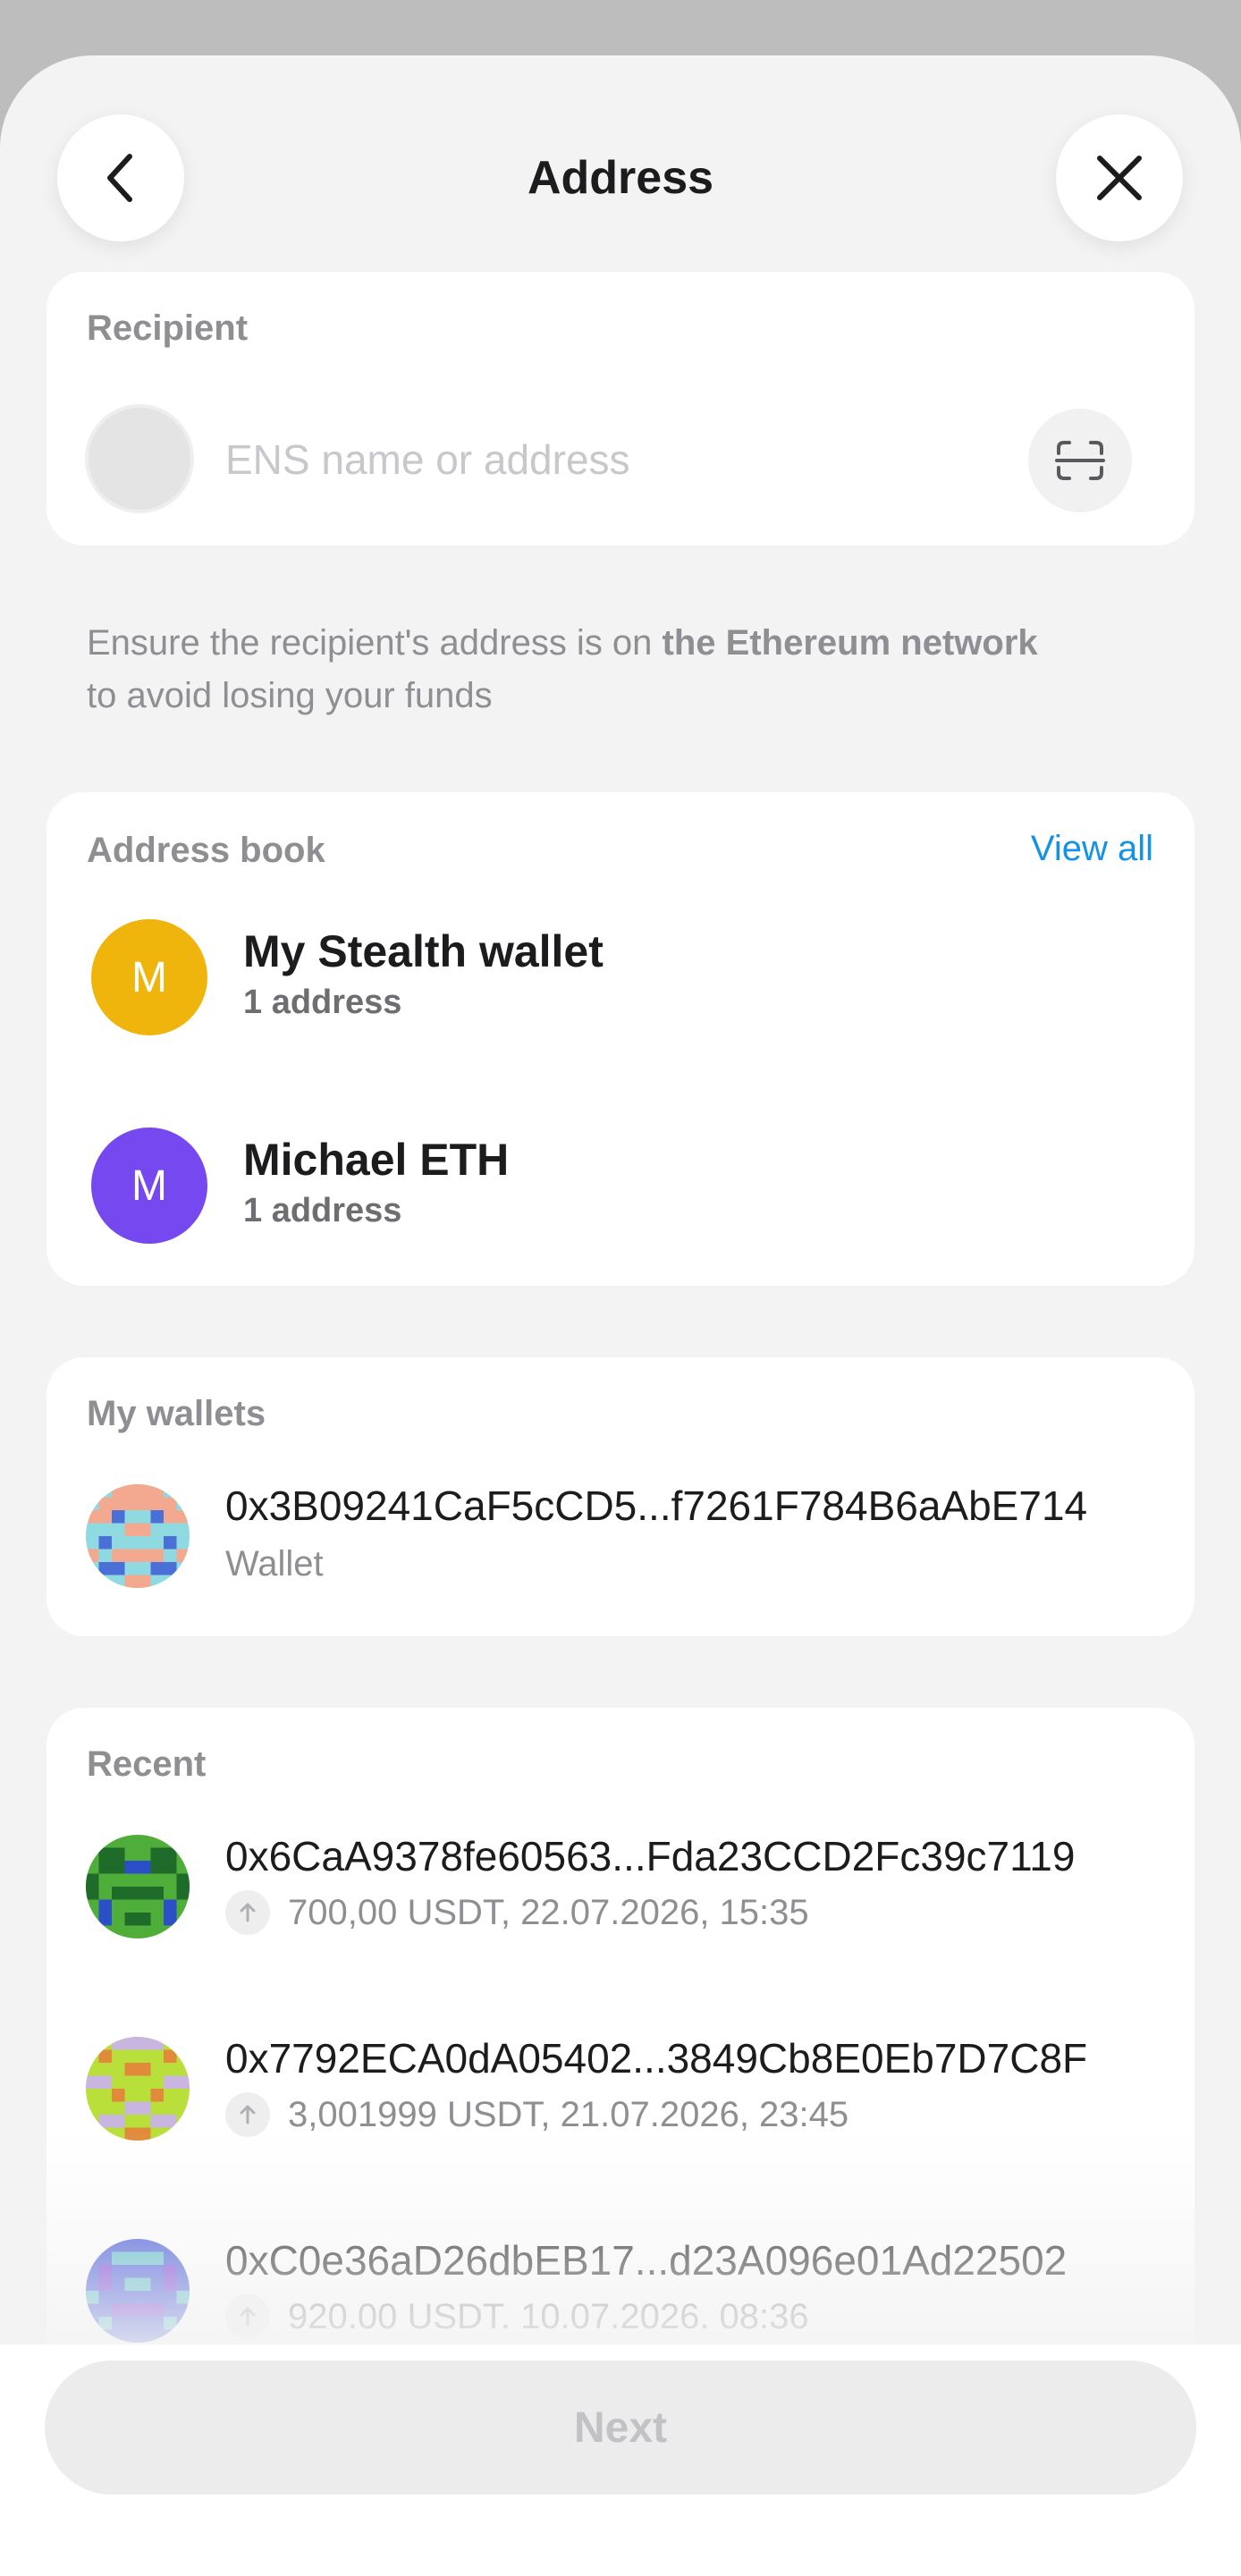 Image resolution: width=1241 pixels, height=2576 pixels. I want to click on recent-detail-line: 3,001999 USDT, 21.07.2026, 23:45, so click(536, 2114).